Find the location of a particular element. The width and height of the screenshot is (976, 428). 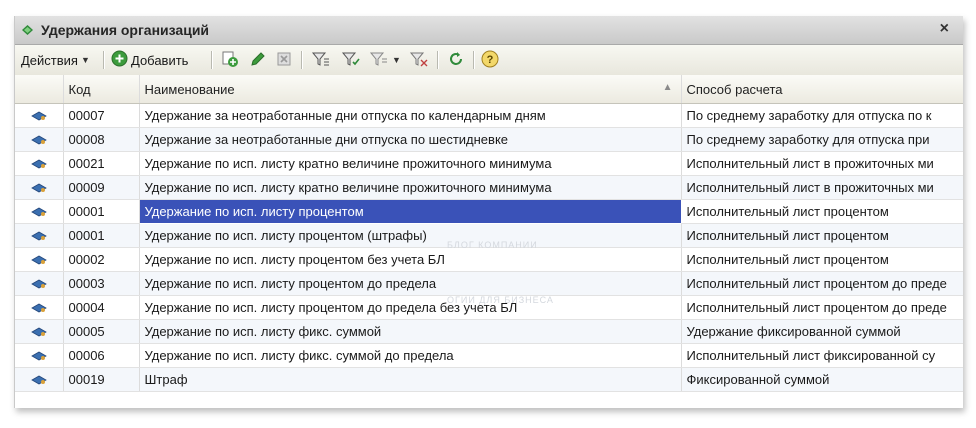

add-copy-button is located at coordinates (230, 60).